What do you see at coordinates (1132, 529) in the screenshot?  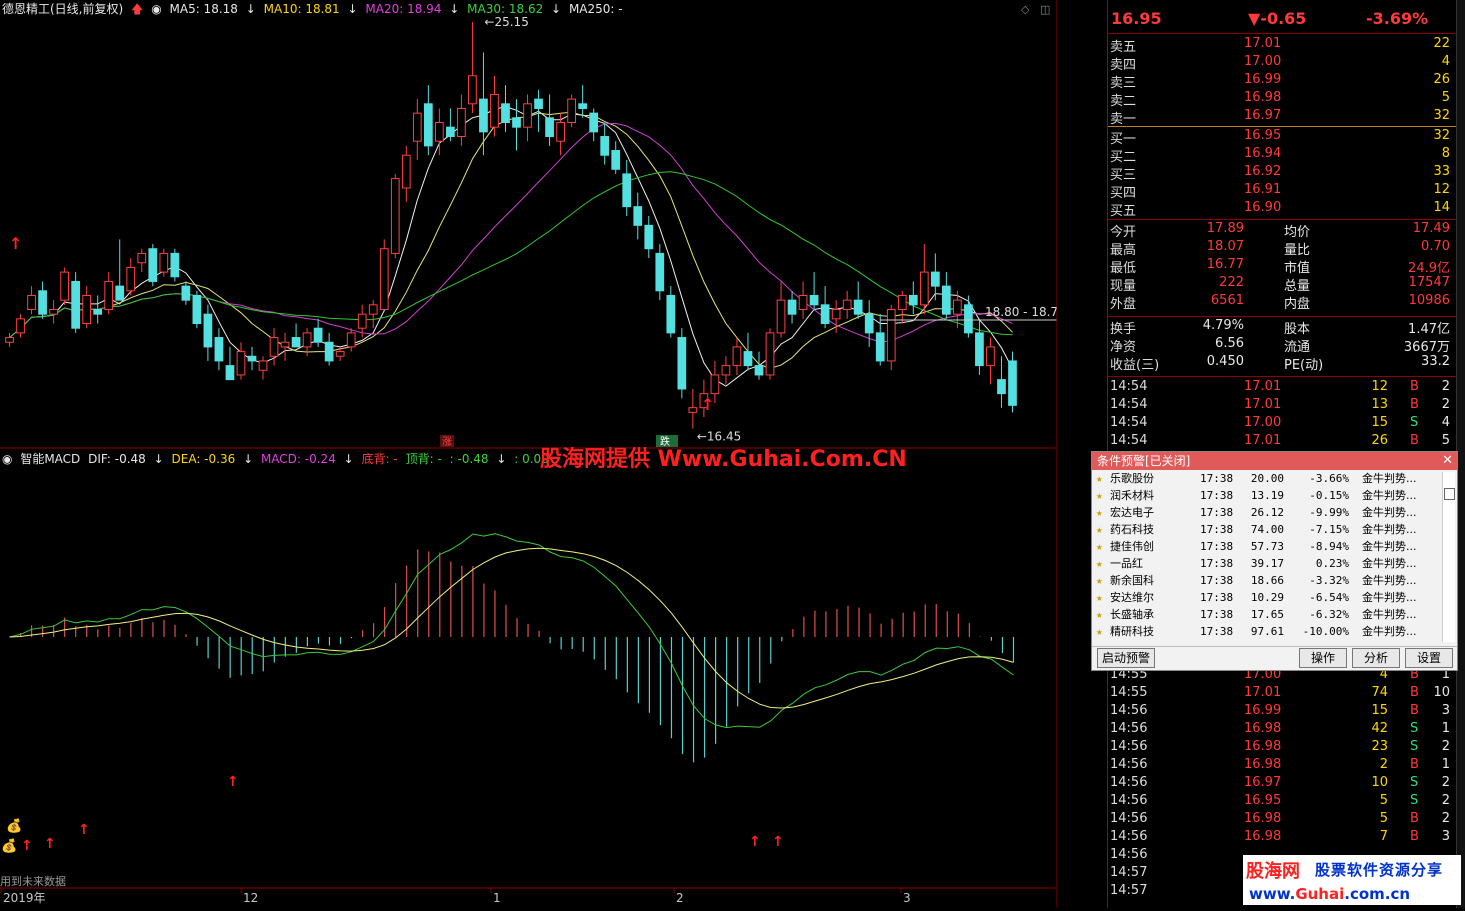 I see `alert-stock-name: 药石科技` at bounding box center [1132, 529].